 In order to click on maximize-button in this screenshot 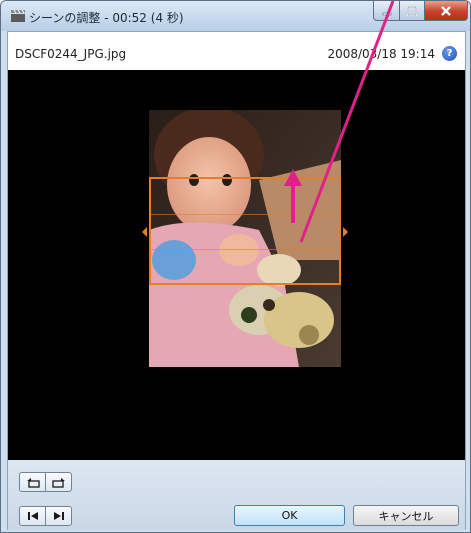, I will do `click(412, 11)`.